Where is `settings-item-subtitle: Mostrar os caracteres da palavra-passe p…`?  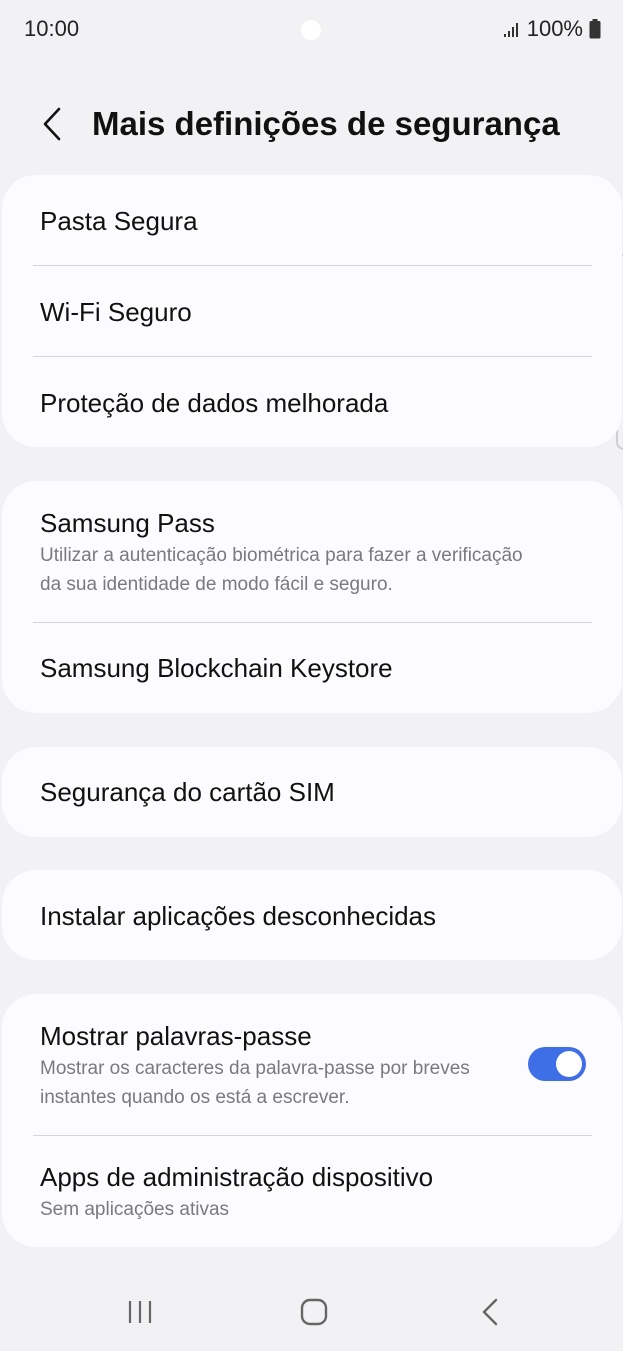 settings-item-subtitle: Mostrar os caracteres da palavra-passe p… is located at coordinates (255, 1083).